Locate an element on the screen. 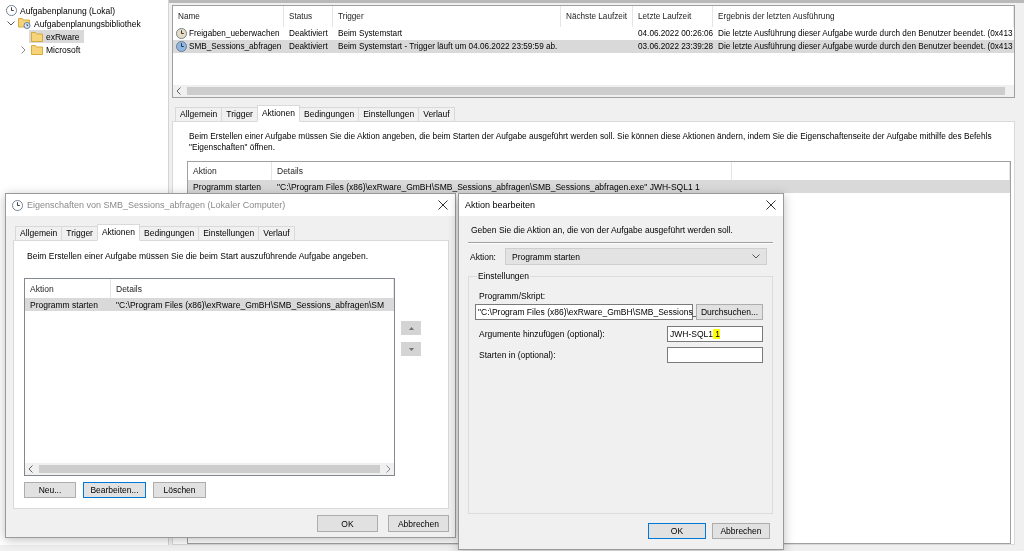 The height and width of the screenshot is (551, 1024). tree-item: Microsoft is located at coordinates (57, 49).